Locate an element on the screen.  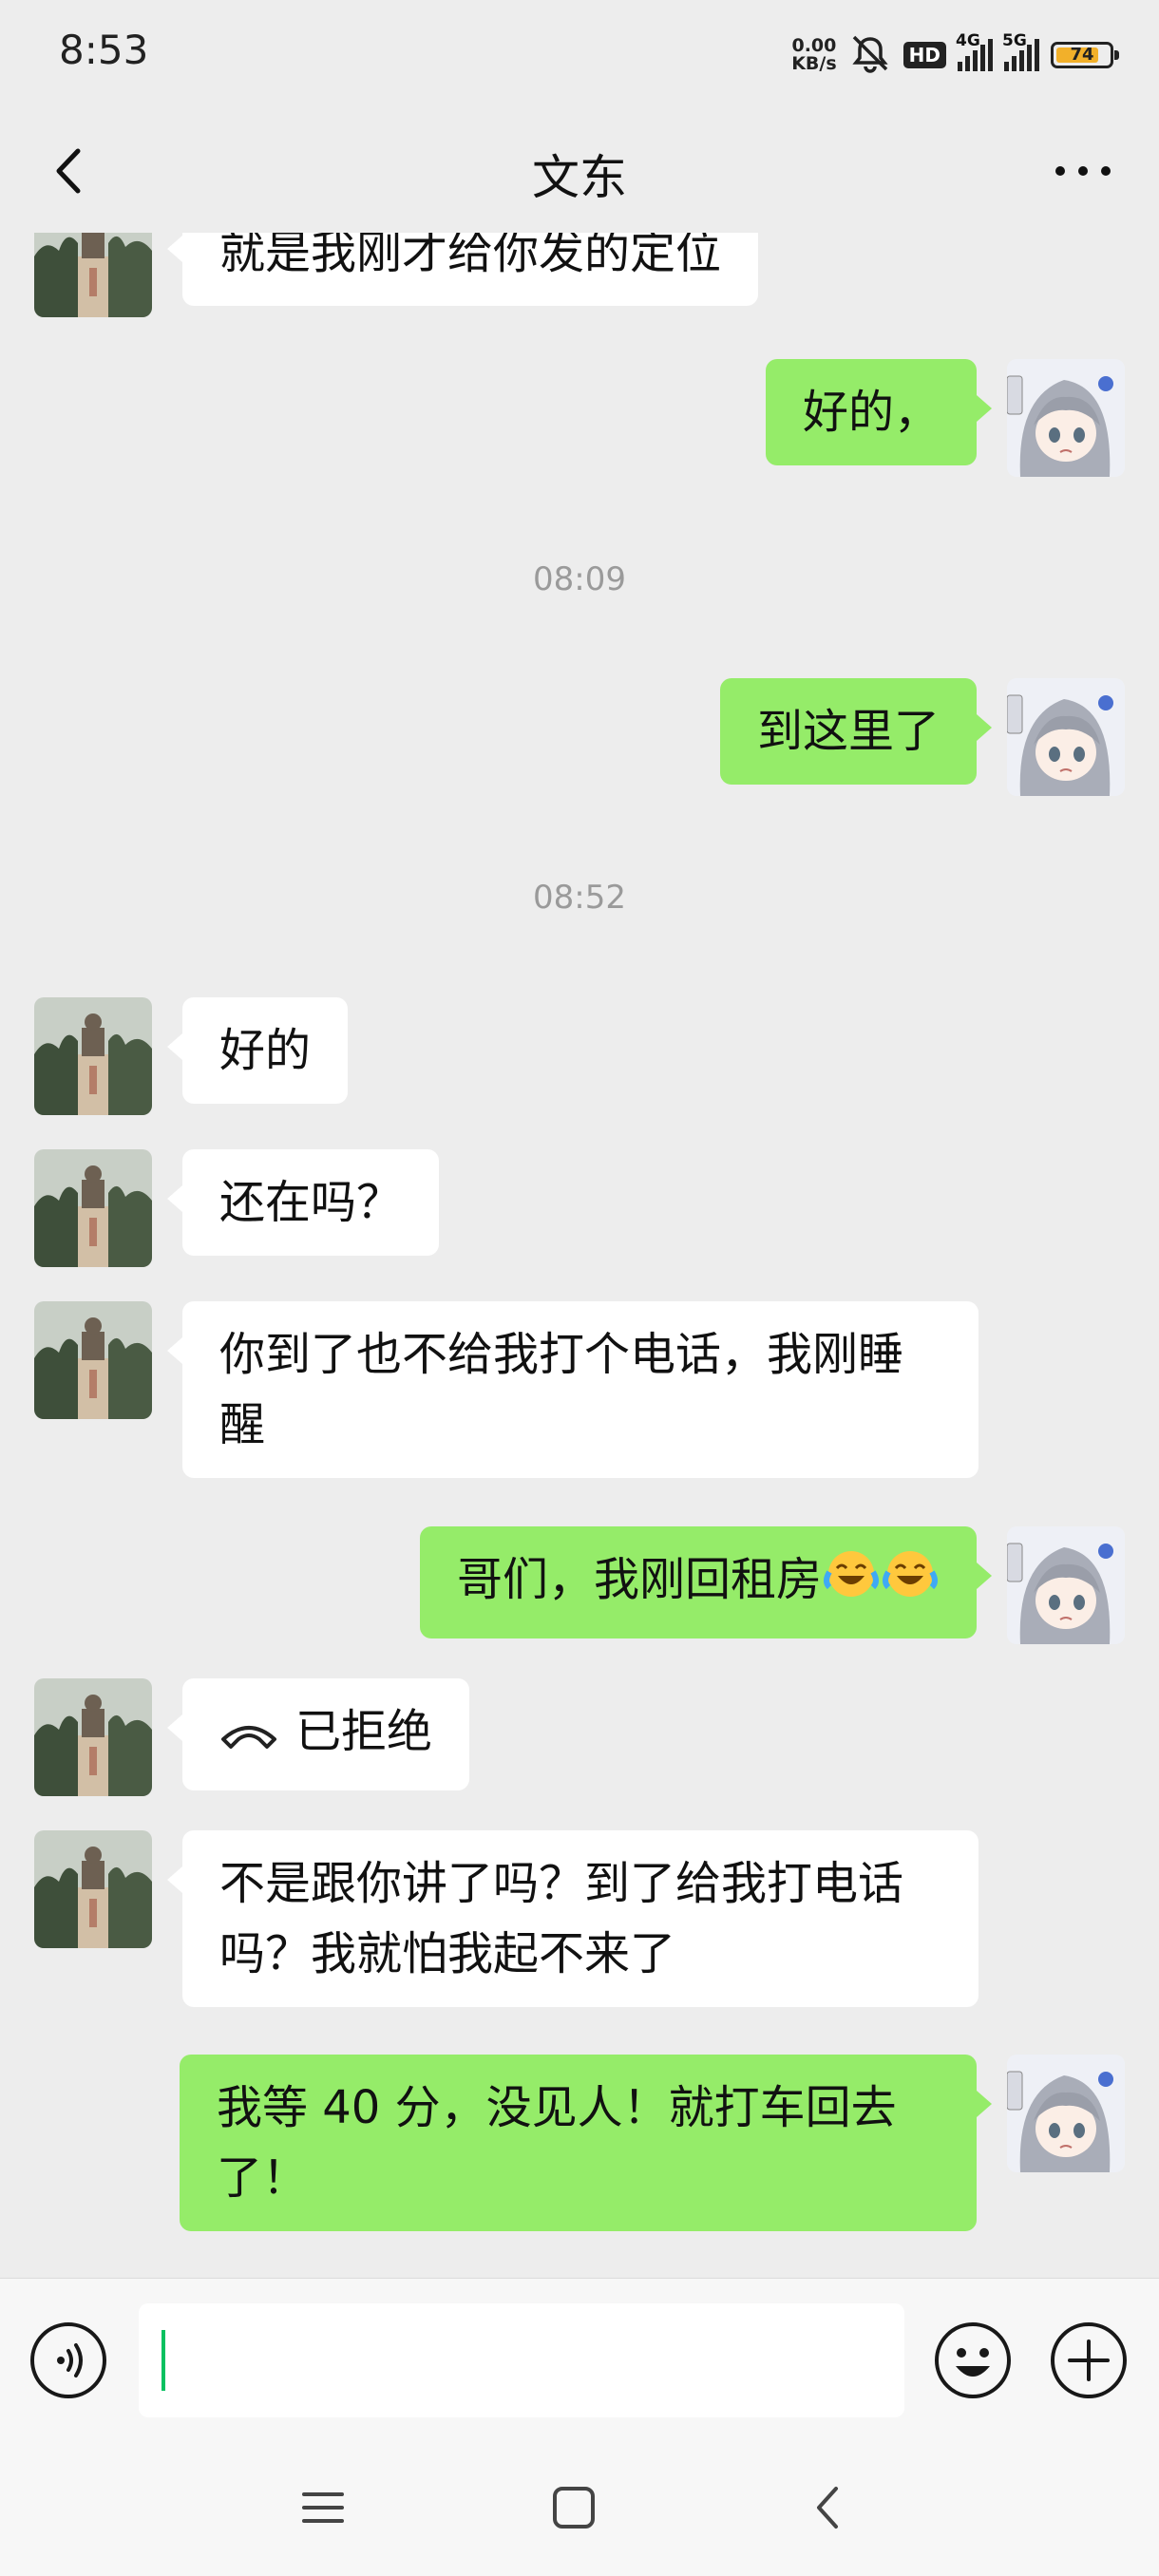
message-text: 已拒绝 is located at coordinates (364, 1731).